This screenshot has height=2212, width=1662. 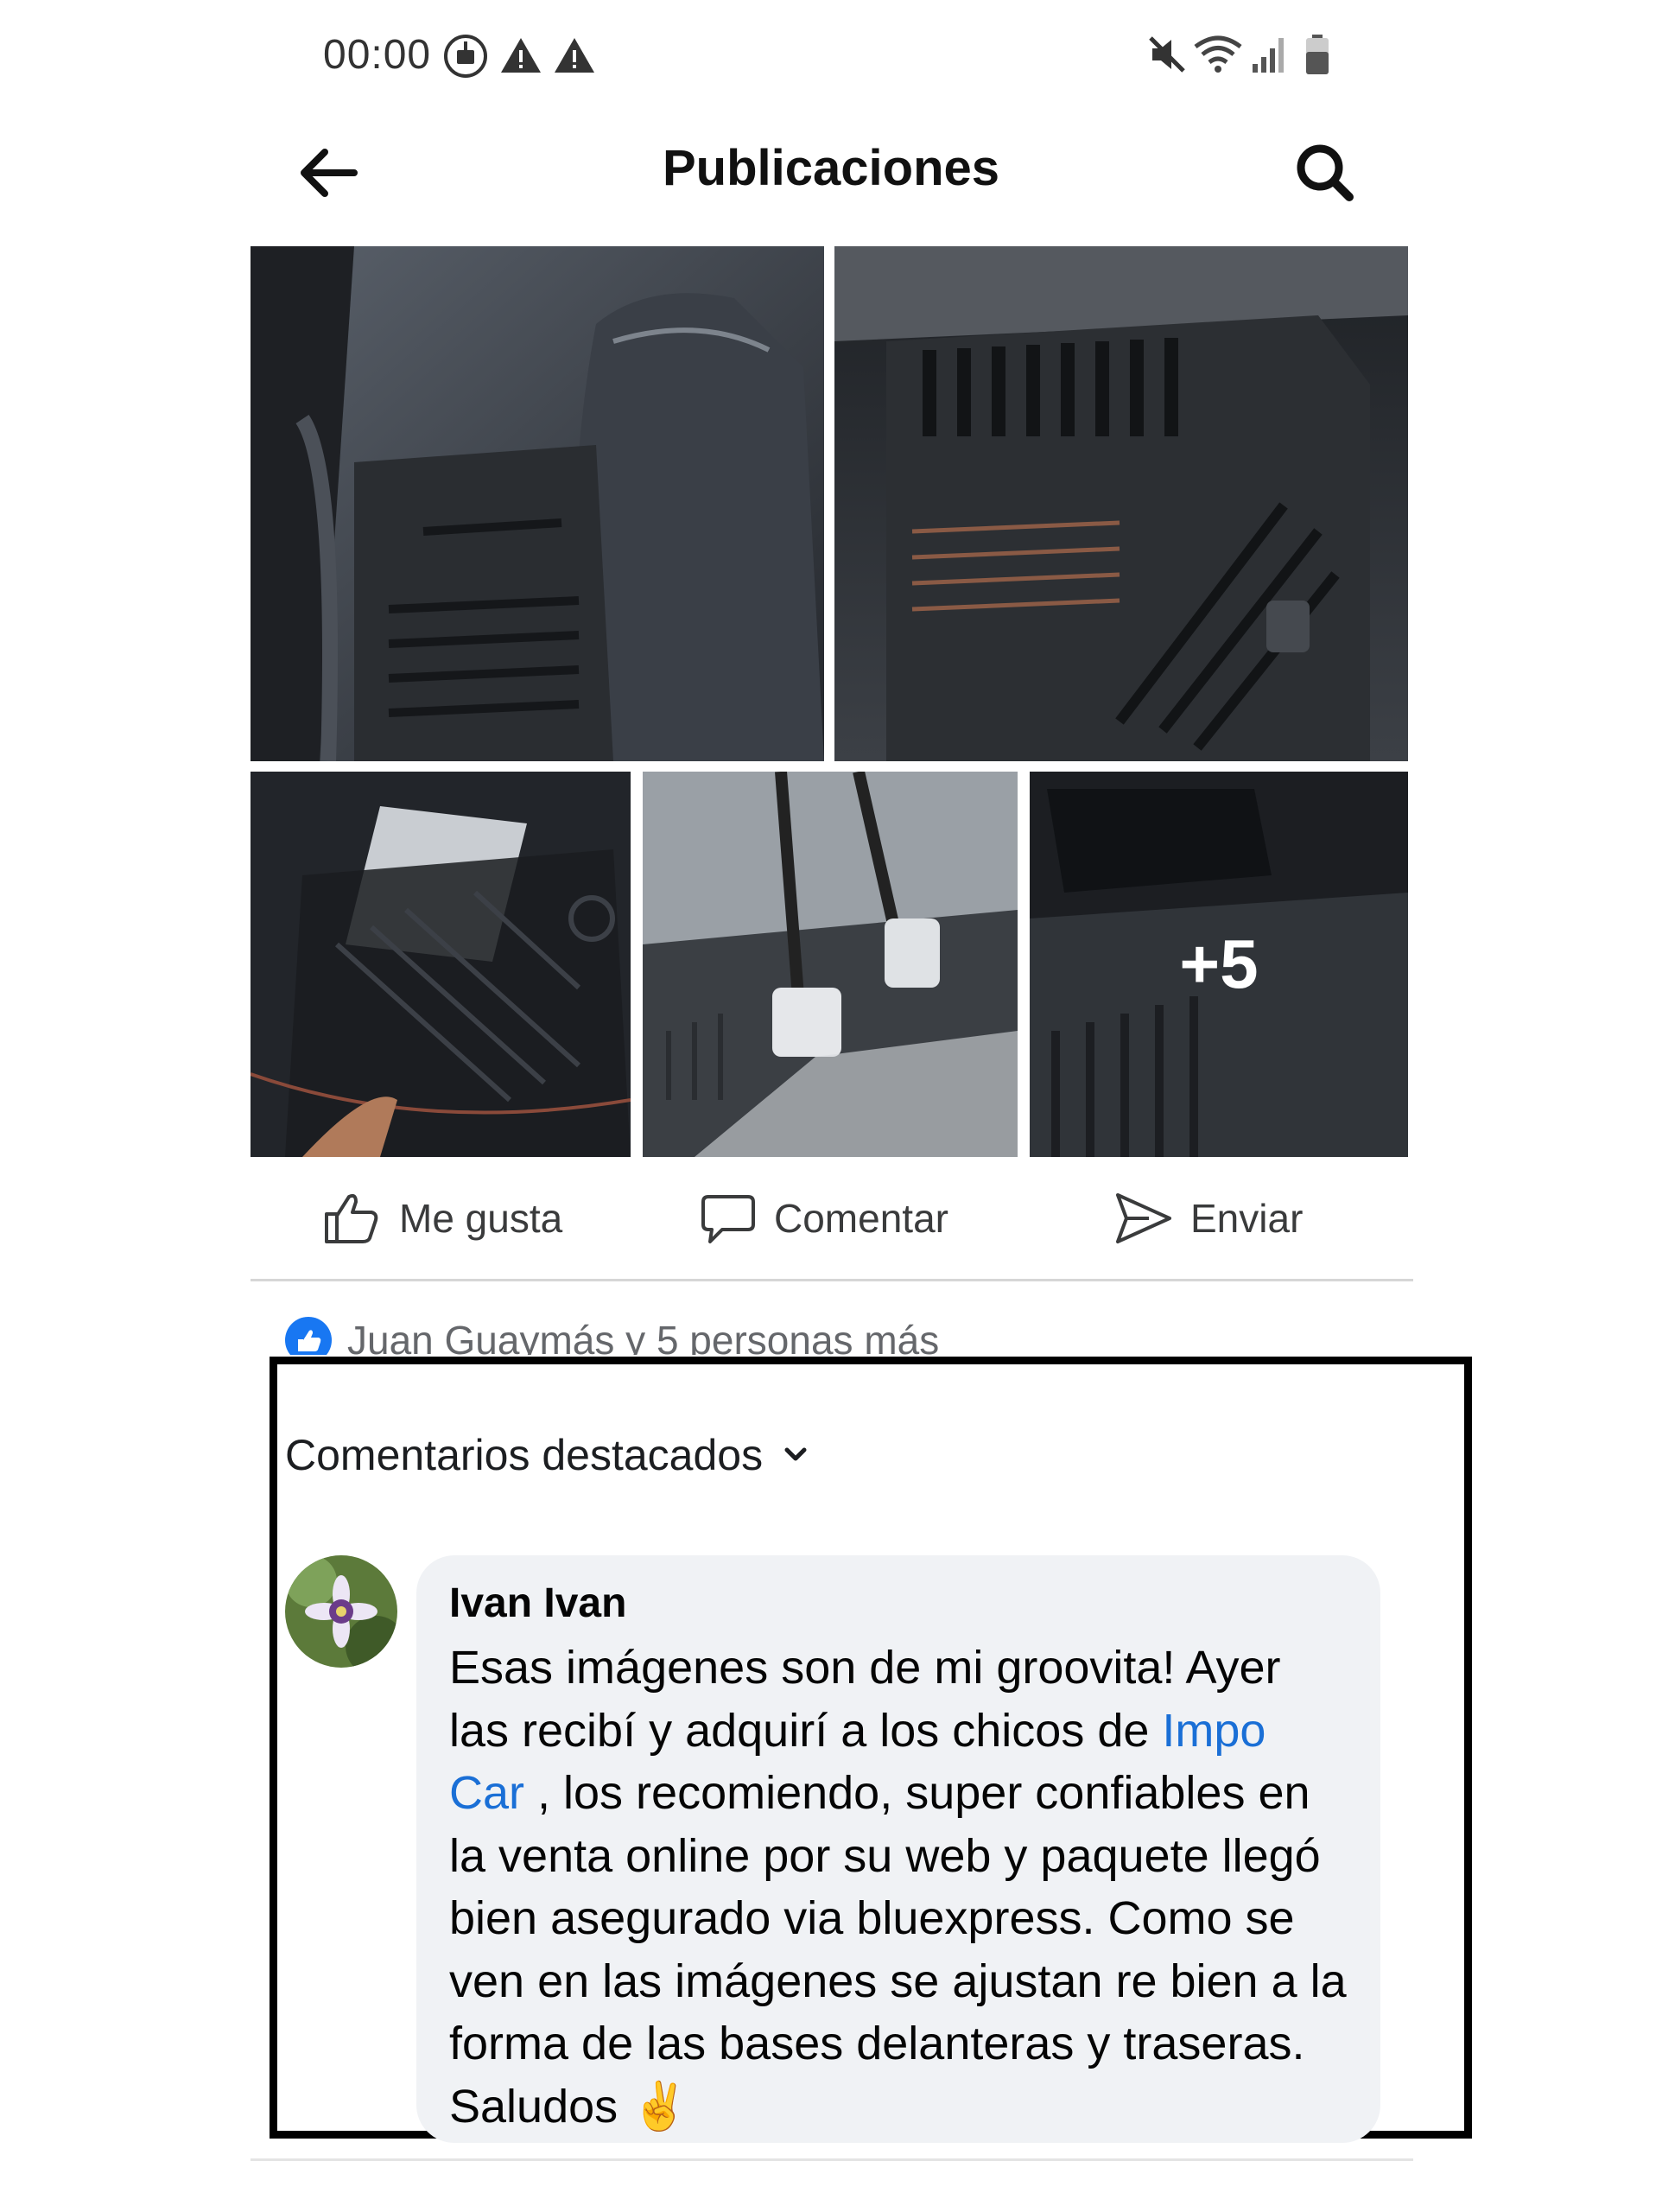 What do you see at coordinates (660, 2106) in the screenshot?
I see `victory-hand-emoji: ✌` at bounding box center [660, 2106].